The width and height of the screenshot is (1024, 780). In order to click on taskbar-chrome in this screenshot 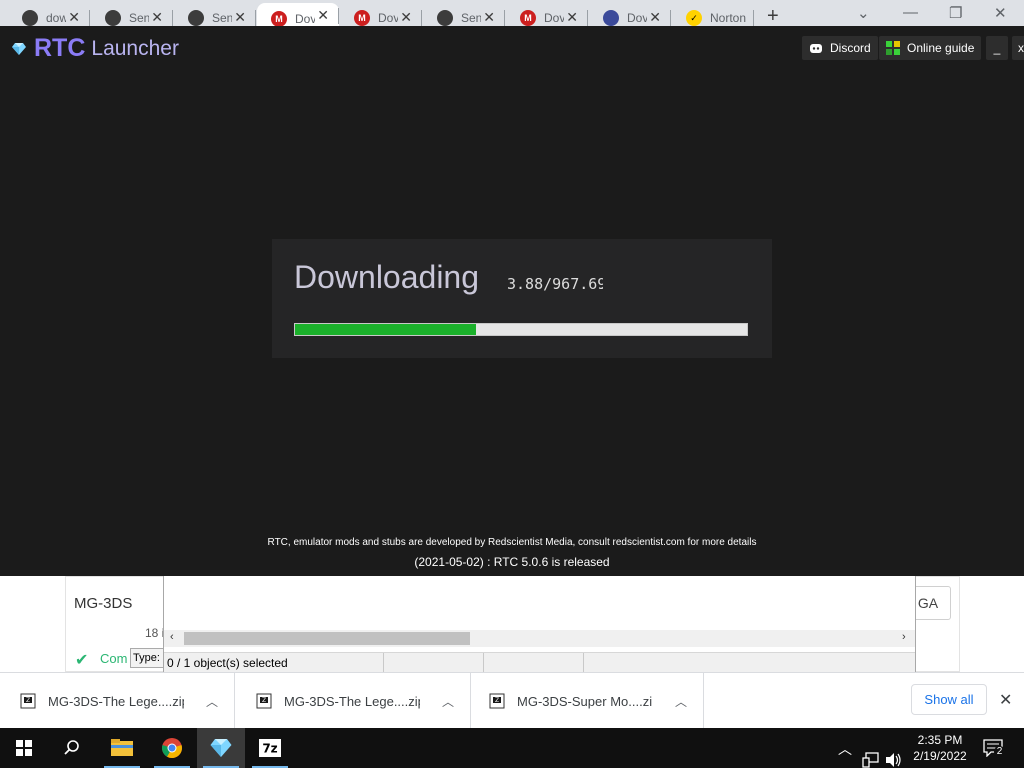, I will do `click(172, 748)`.